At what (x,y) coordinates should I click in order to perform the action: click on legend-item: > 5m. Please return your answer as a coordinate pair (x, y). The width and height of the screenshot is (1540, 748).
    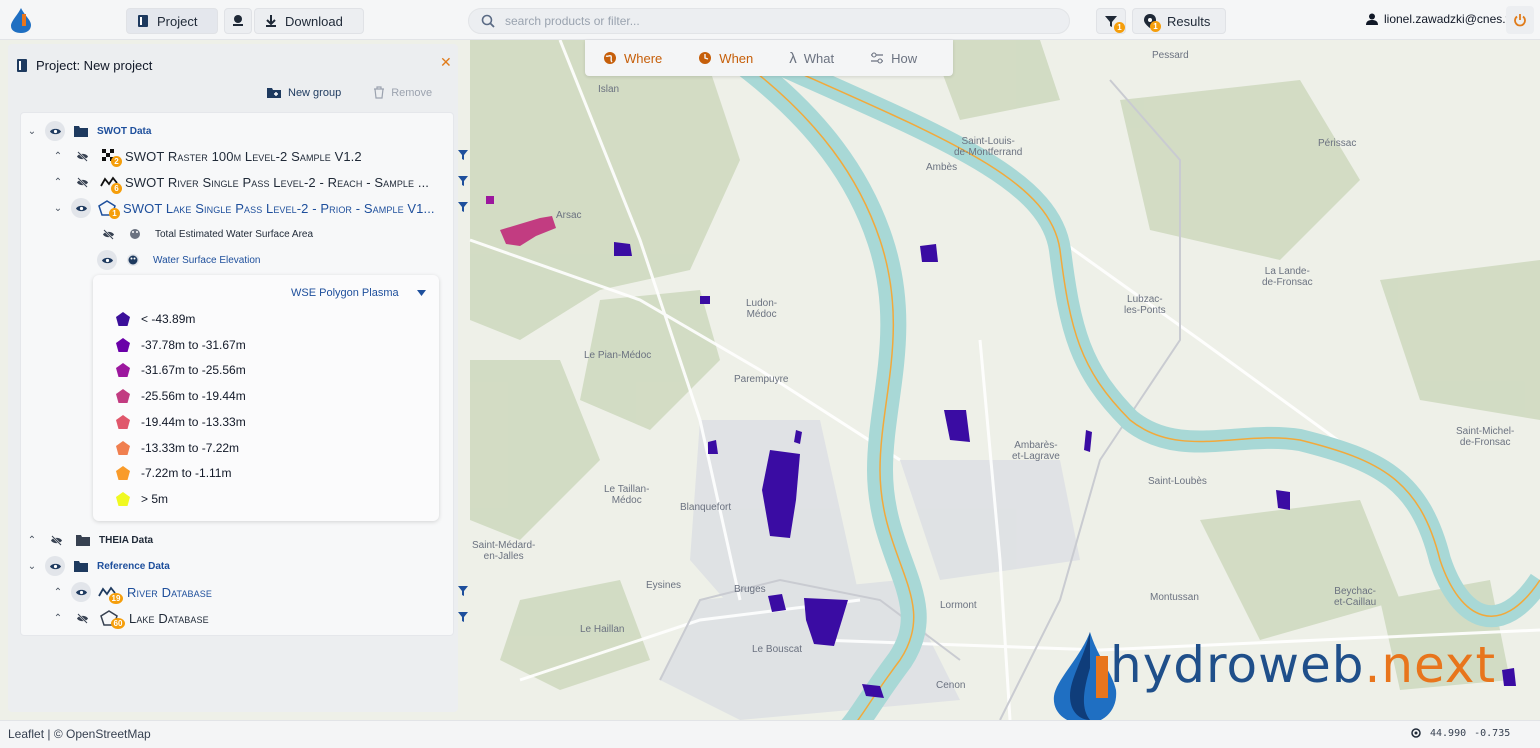
    Looking at the image, I should click on (141, 499).